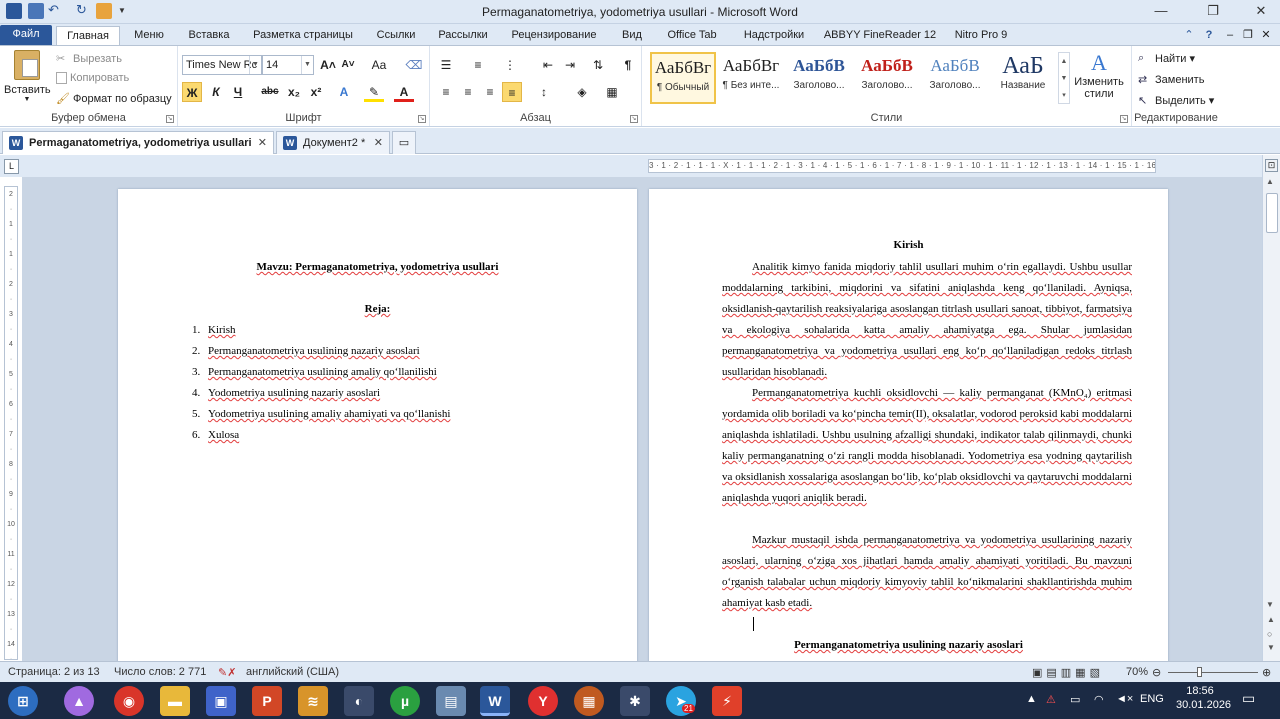  What do you see at coordinates (270, 92) in the screenshot?
I see `strikethrough-button: abc` at bounding box center [270, 92].